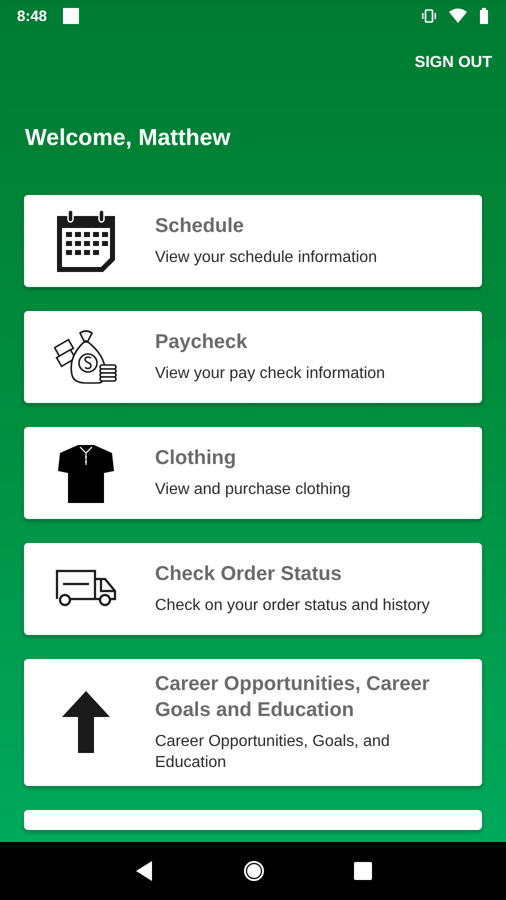  What do you see at coordinates (253, 871) in the screenshot?
I see `home-icon` at bounding box center [253, 871].